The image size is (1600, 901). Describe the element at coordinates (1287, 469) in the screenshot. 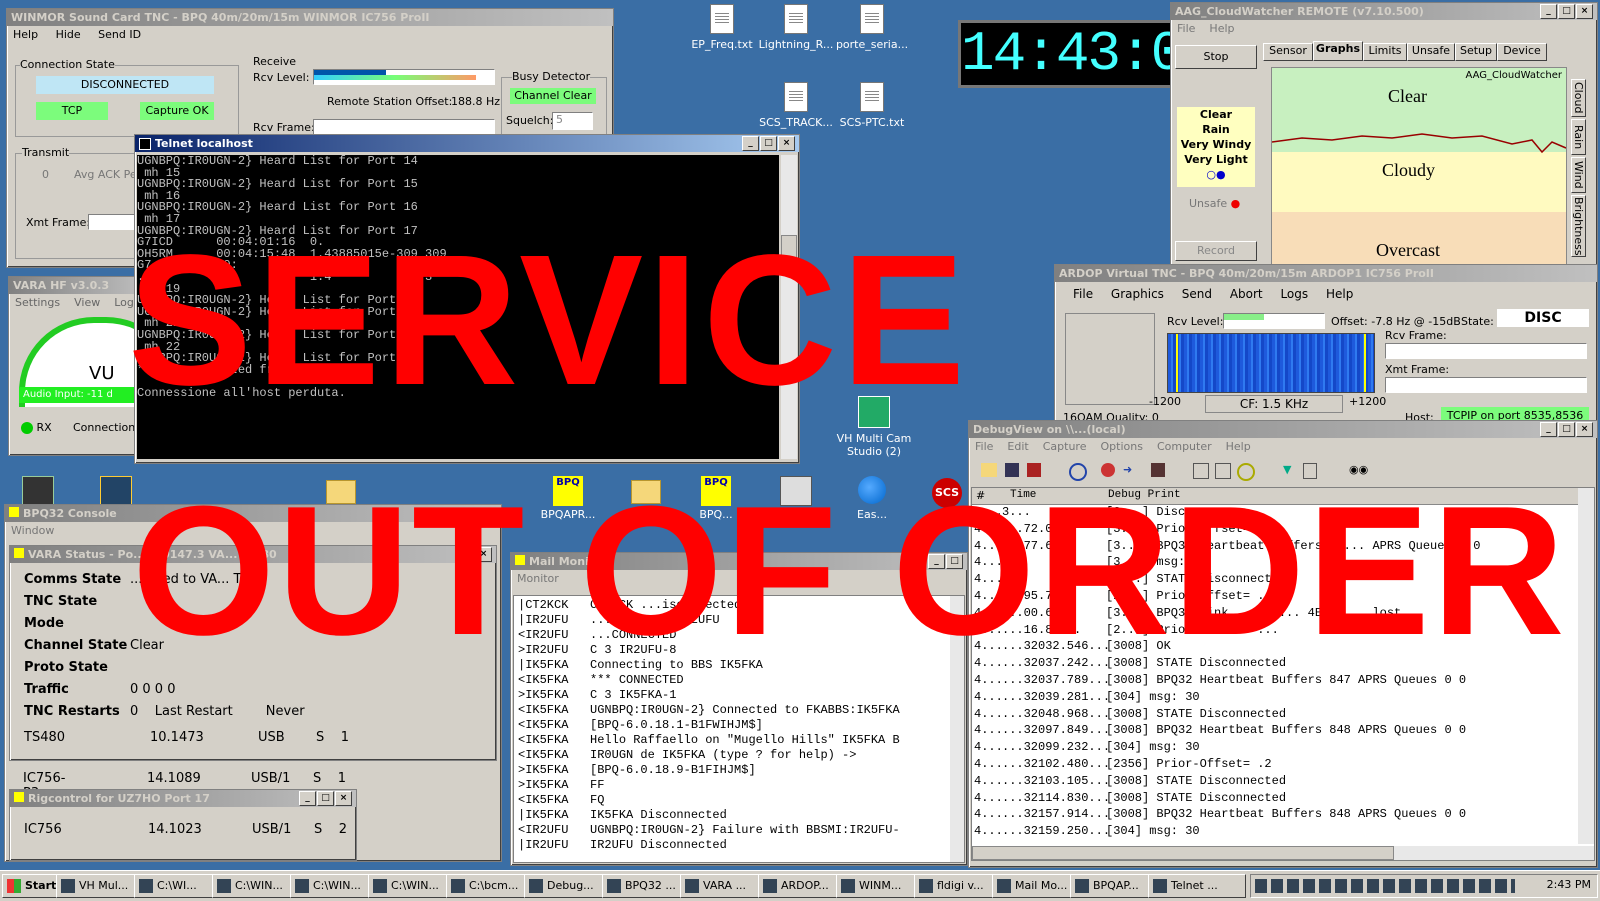

I see `filter-funnel-icon: ▼` at that location.